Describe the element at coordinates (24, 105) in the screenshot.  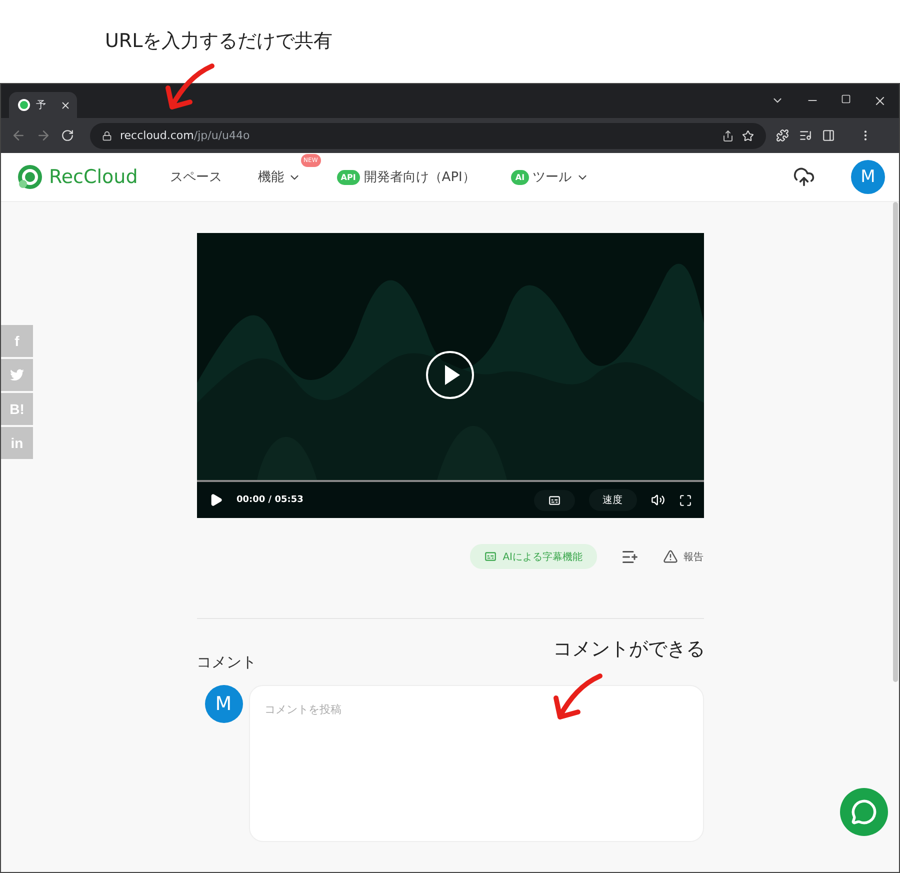
I see `favicon-icon` at that location.